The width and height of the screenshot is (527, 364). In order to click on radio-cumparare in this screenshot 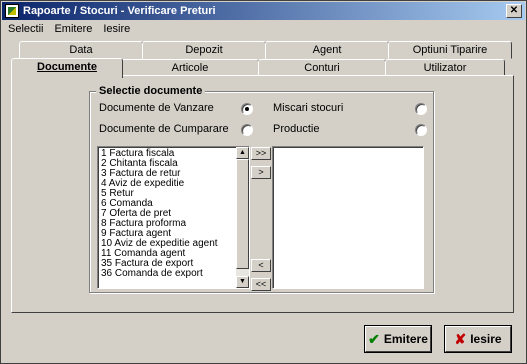, I will do `click(247, 130)`.